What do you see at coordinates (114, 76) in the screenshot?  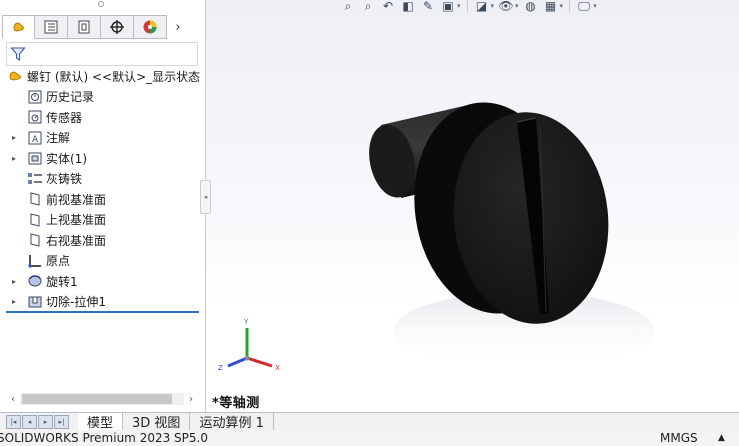 I see `tree-root-label: 螺钉 (默认) <<默认>_显示状态` at bounding box center [114, 76].